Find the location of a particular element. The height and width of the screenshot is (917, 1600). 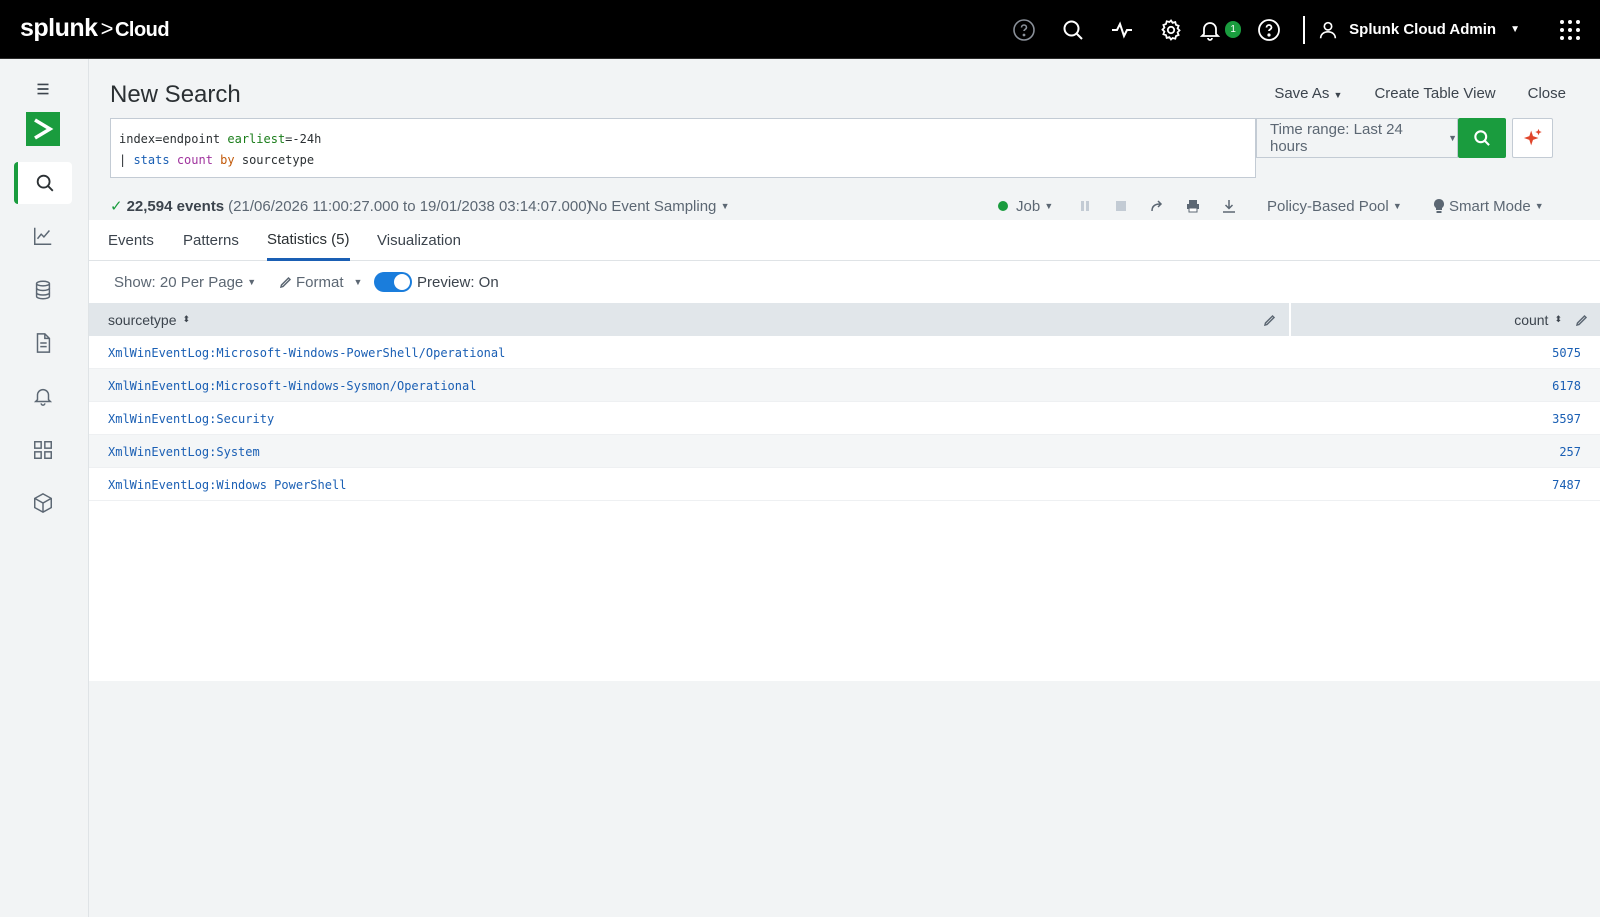

sidebar-item-alerts is located at coordinates (43, 396).